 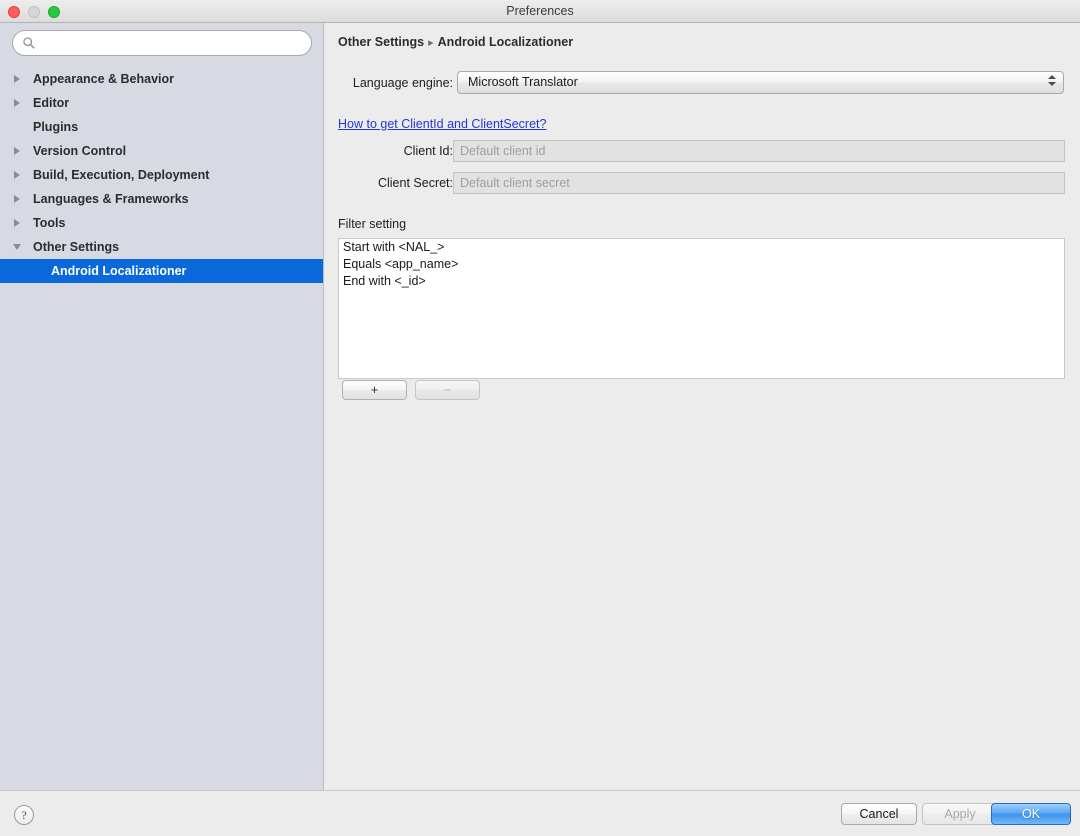 What do you see at coordinates (104, 79) in the screenshot?
I see `sidebar-item-label: Appearance & Behavior` at bounding box center [104, 79].